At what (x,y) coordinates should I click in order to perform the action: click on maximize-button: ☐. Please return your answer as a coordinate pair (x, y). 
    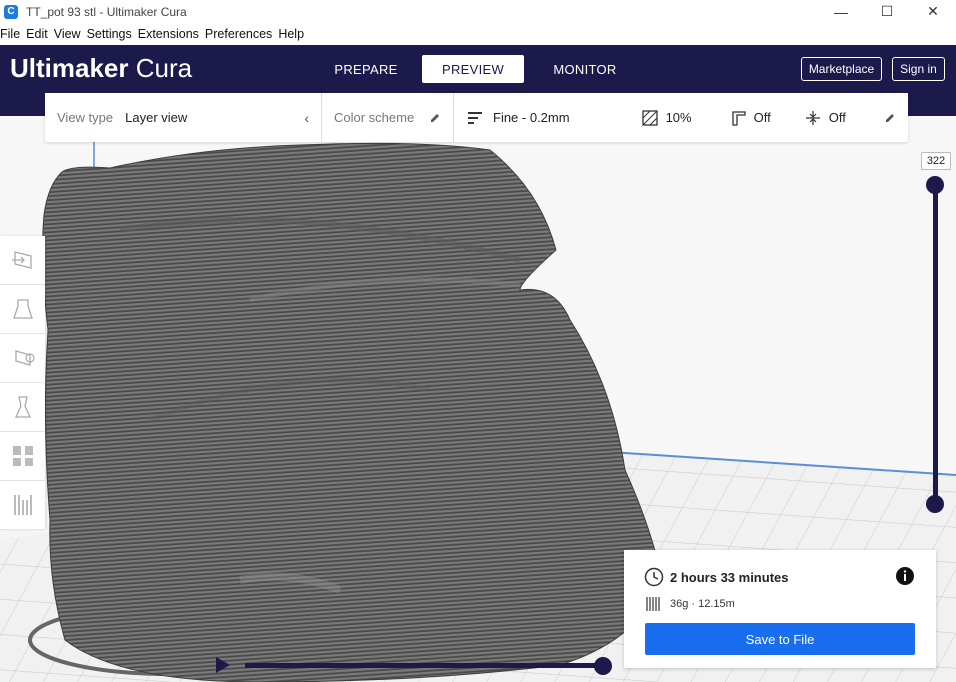
    Looking at the image, I should click on (887, 11).